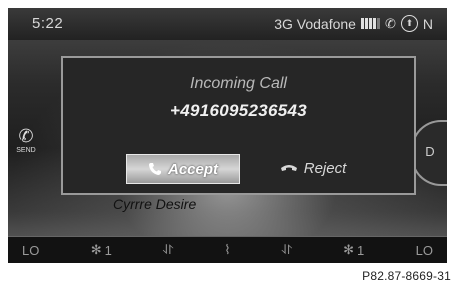 Image resolution: width=455 pixels, height=287 pixels. I want to click on climate-bar: LO ✻ 1 ⥯ ⌇ ⥯ ✻ 1 LO, so click(227, 249).